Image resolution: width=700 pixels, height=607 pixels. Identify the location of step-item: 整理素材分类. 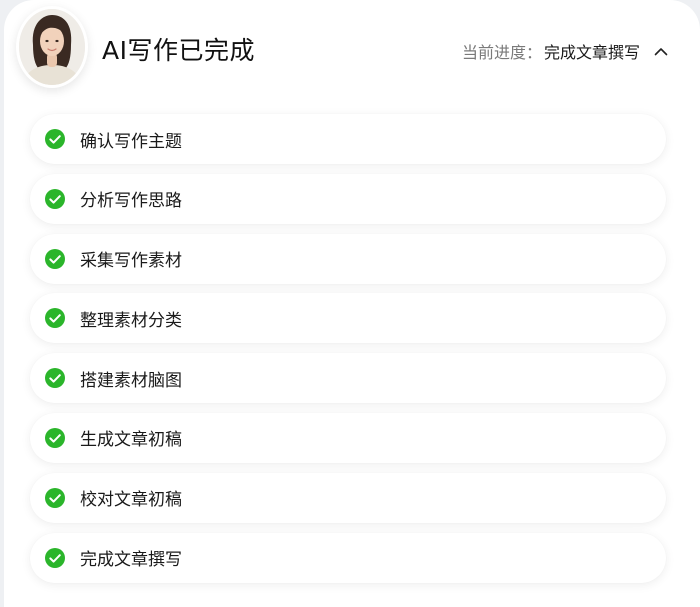
(348, 318).